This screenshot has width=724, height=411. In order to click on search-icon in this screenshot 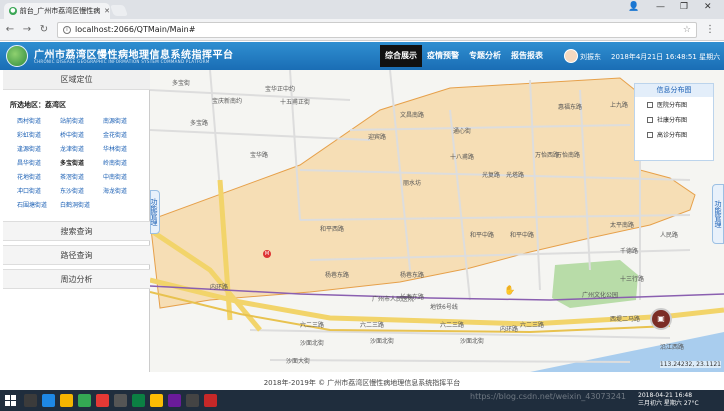, I will do `click(30, 400)`.